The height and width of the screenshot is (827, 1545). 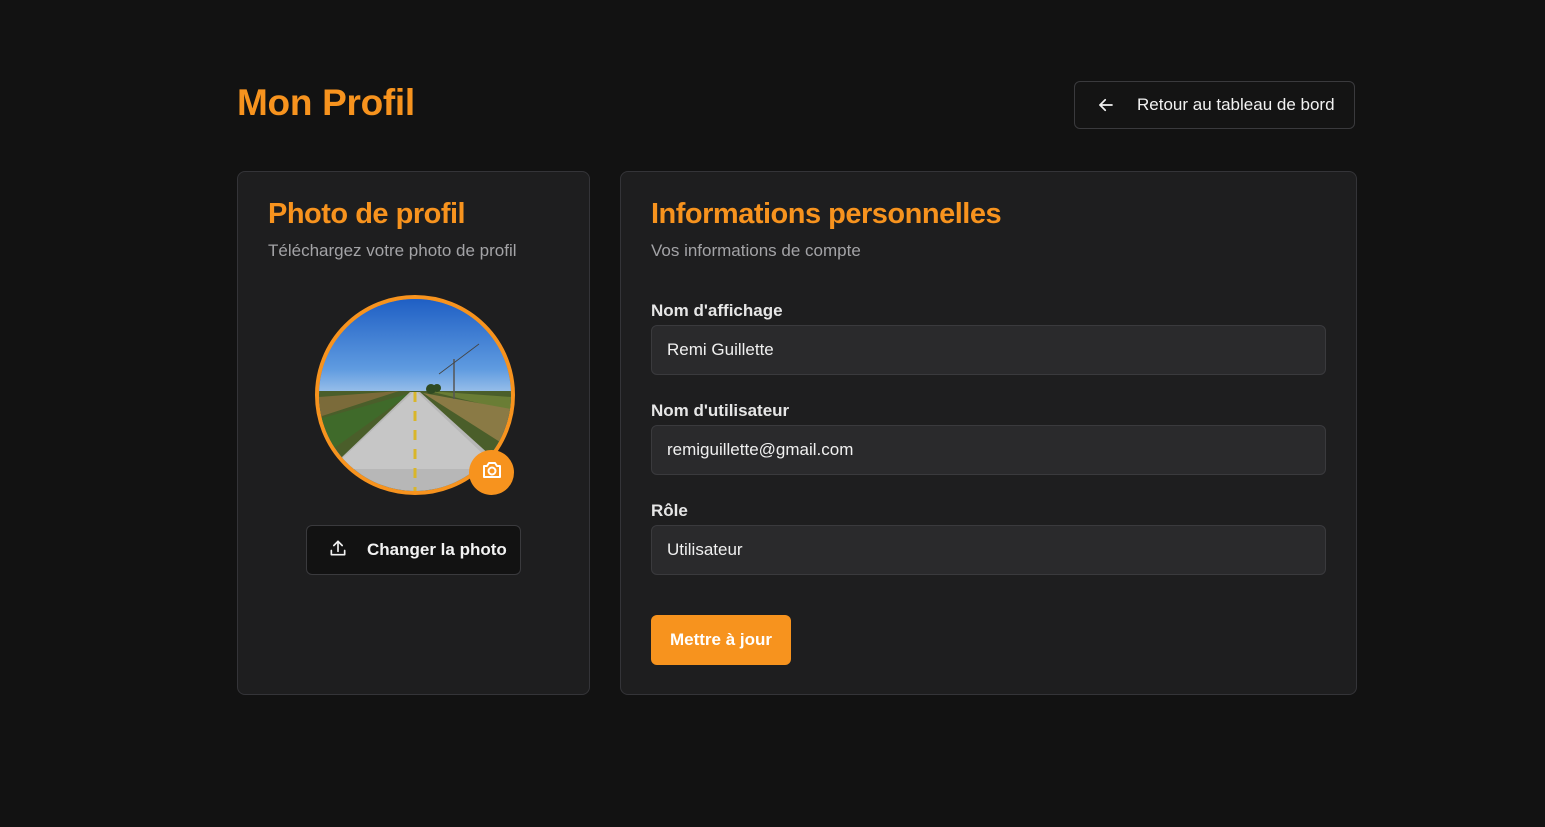 What do you see at coordinates (720, 410) in the screenshot?
I see `username-label: Nom d'utilisateur` at bounding box center [720, 410].